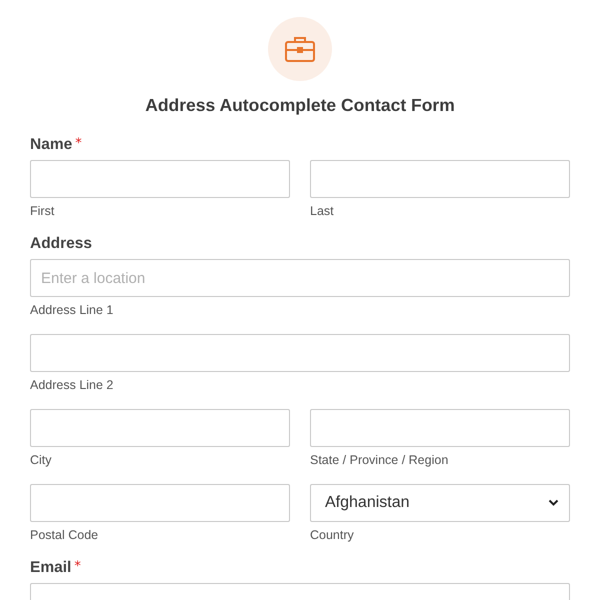  I want to click on briefcase-icon, so click(300, 49).